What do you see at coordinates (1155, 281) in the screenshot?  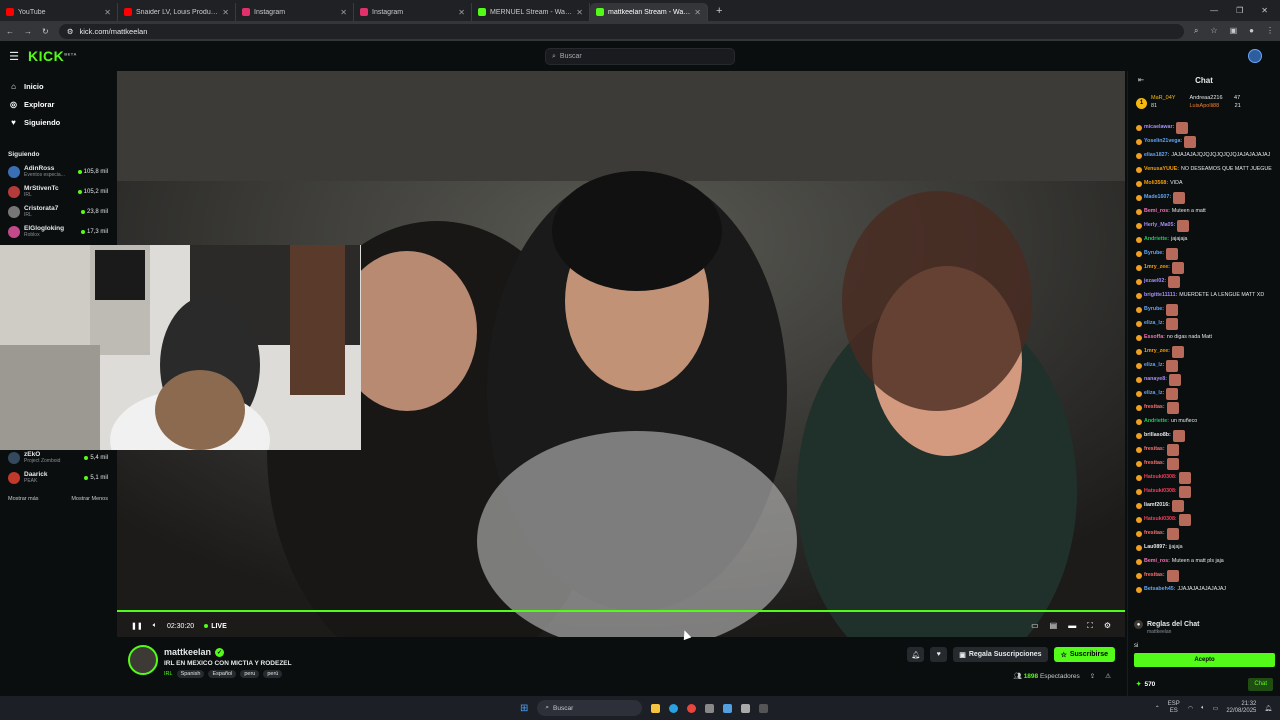 I see `chat-username: jezael02:` at bounding box center [1155, 281].